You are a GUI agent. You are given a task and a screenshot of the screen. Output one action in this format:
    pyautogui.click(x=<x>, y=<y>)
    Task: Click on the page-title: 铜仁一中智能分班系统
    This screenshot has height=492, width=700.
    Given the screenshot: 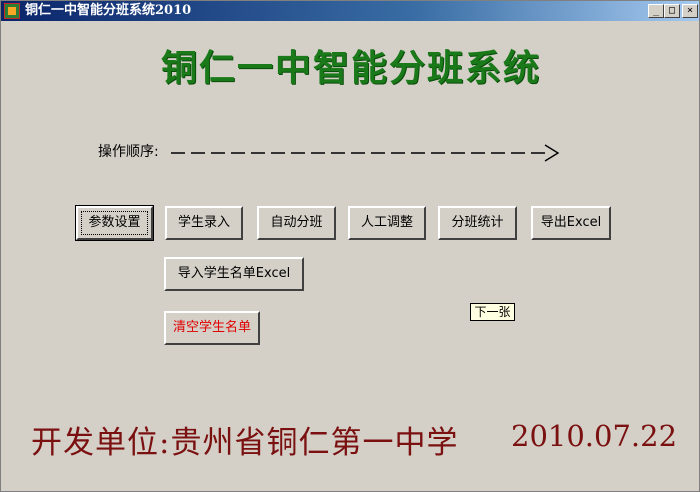 What is the action you would take?
    pyautogui.click(x=350, y=68)
    